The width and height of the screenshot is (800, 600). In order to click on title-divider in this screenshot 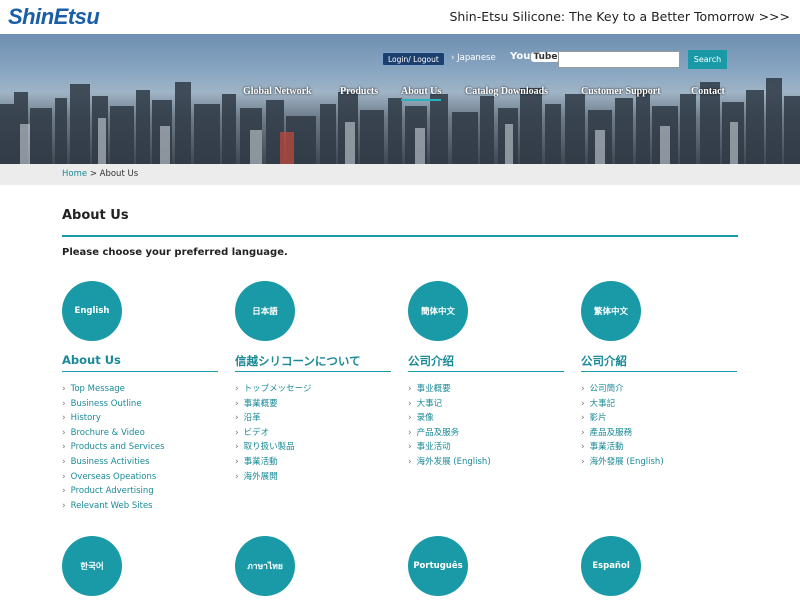, I will do `click(400, 236)`.